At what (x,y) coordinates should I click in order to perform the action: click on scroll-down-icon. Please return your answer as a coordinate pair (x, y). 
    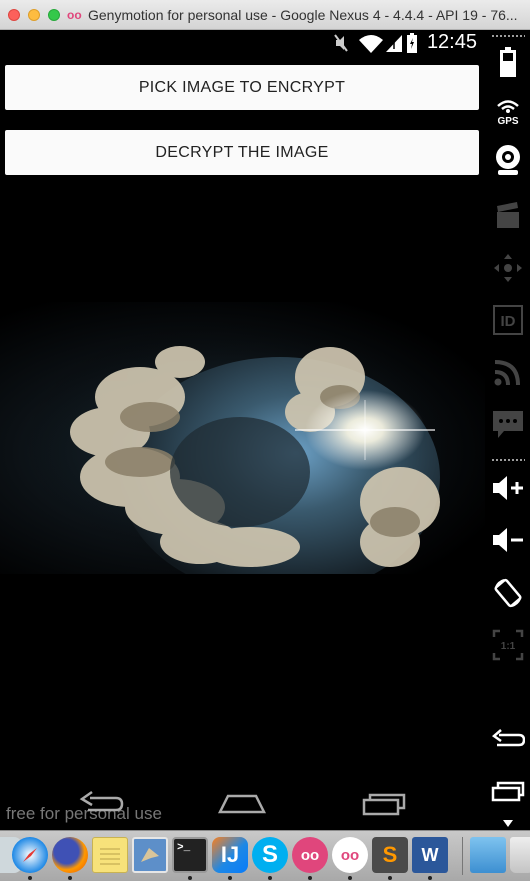
    Looking at the image, I should click on (508, 824).